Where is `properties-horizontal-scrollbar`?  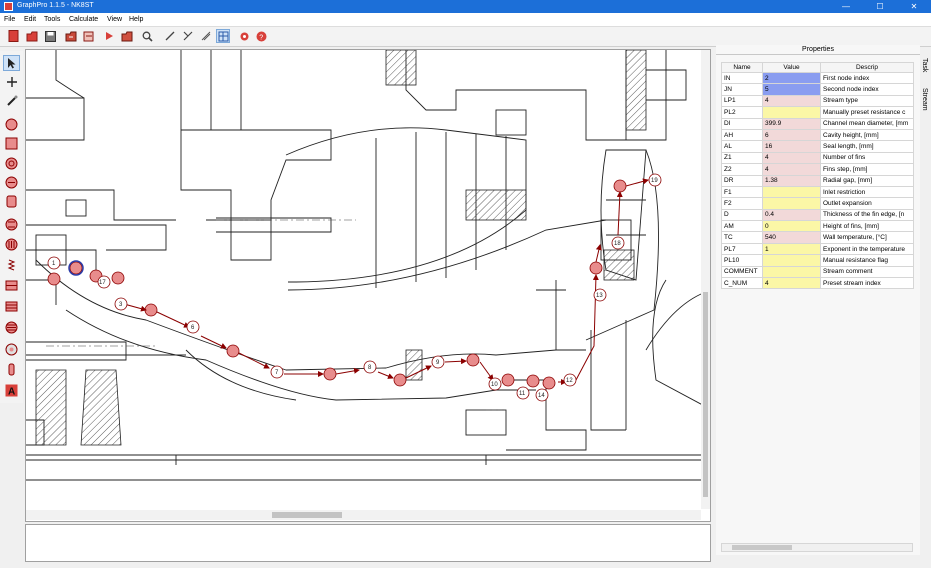 properties-horizontal-scrollbar is located at coordinates (817, 547).